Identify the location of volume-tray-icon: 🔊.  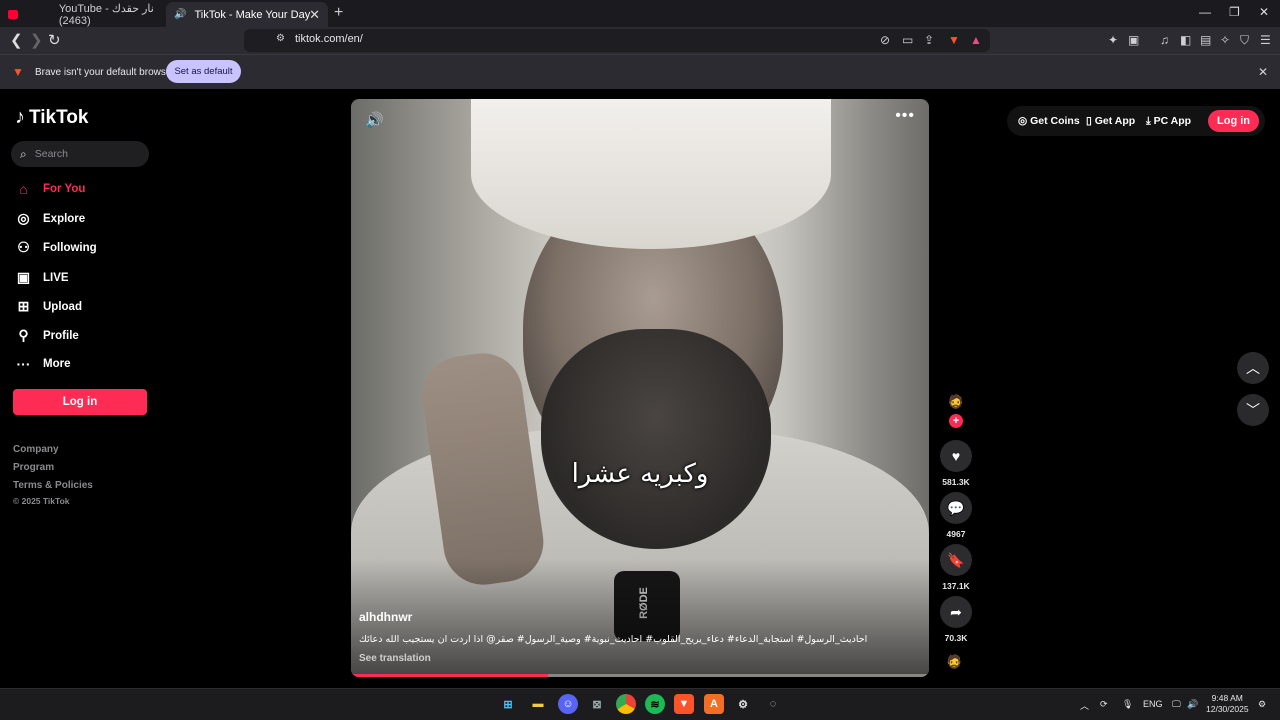
(1192, 704).